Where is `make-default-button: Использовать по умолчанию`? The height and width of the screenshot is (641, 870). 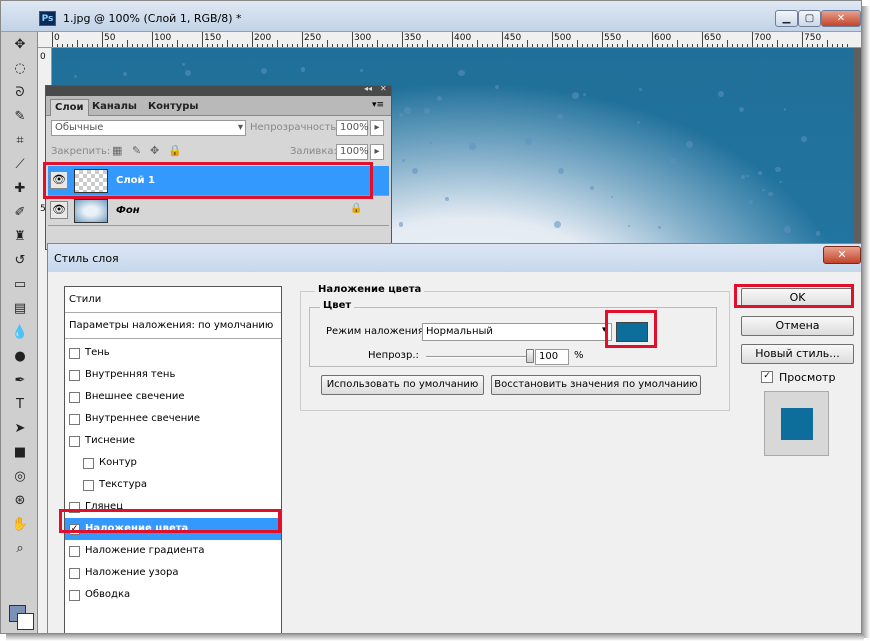
make-default-button: Использовать по умолчанию is located at coordinates (402, 385).